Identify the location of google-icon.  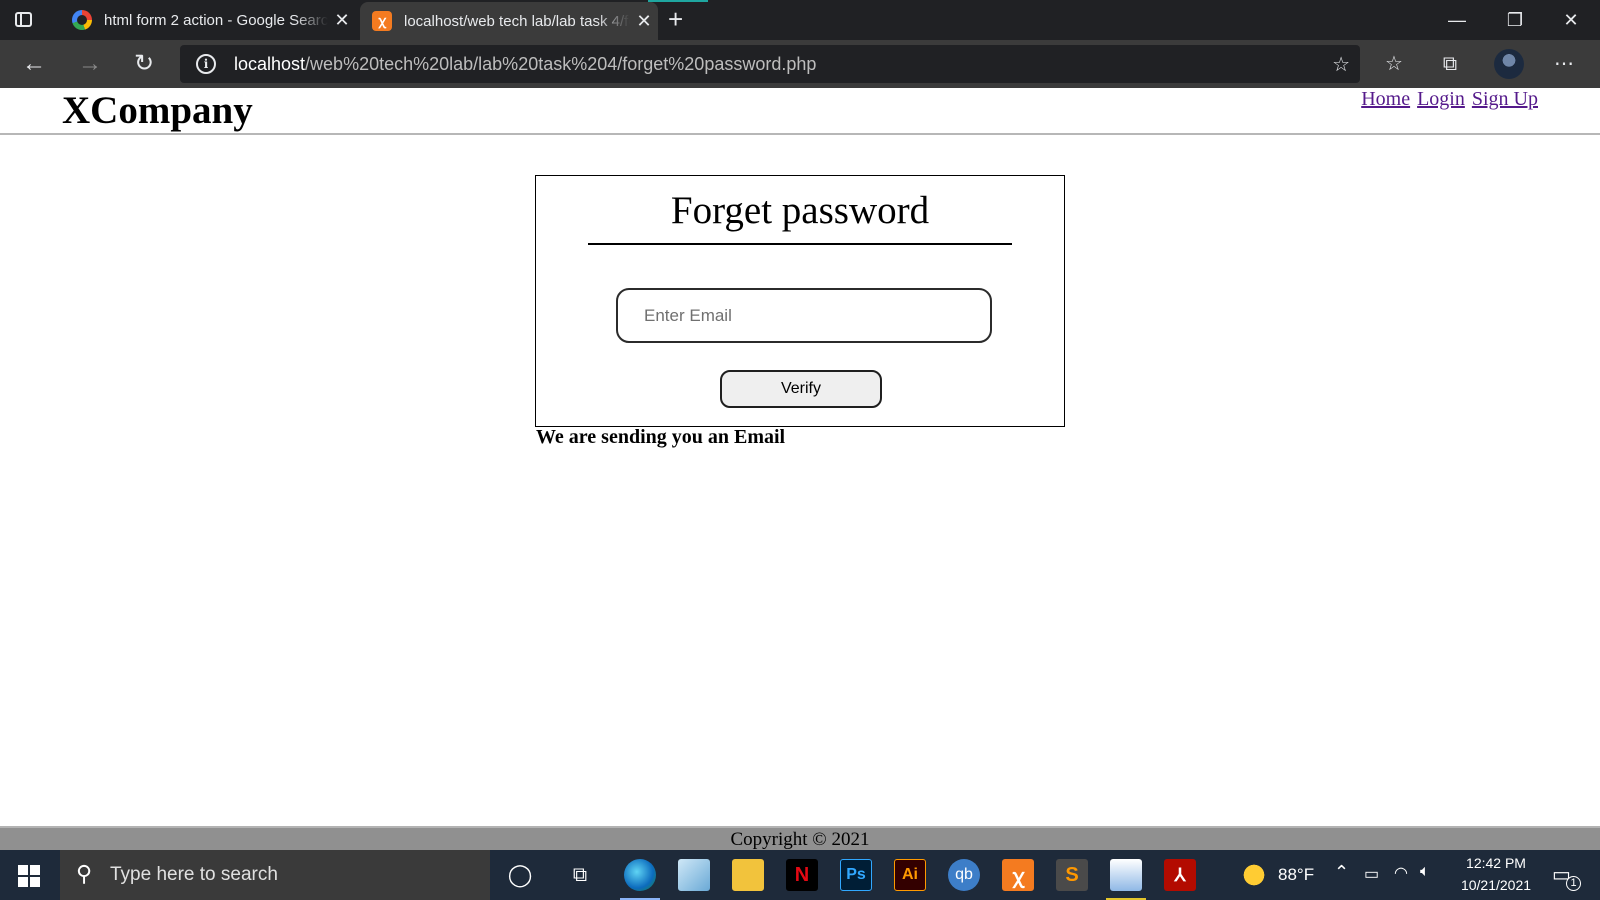
(82, 20).